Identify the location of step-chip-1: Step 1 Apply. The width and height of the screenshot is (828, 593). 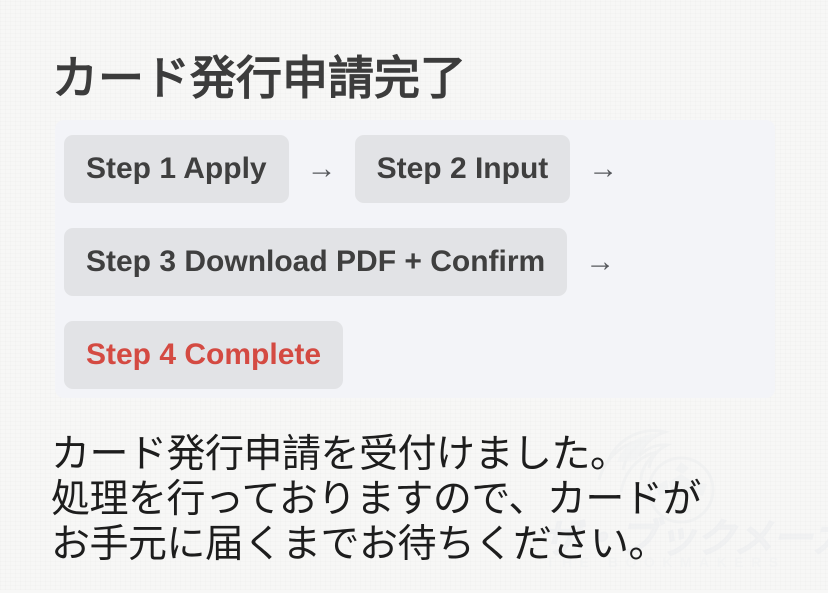
(176, 169).